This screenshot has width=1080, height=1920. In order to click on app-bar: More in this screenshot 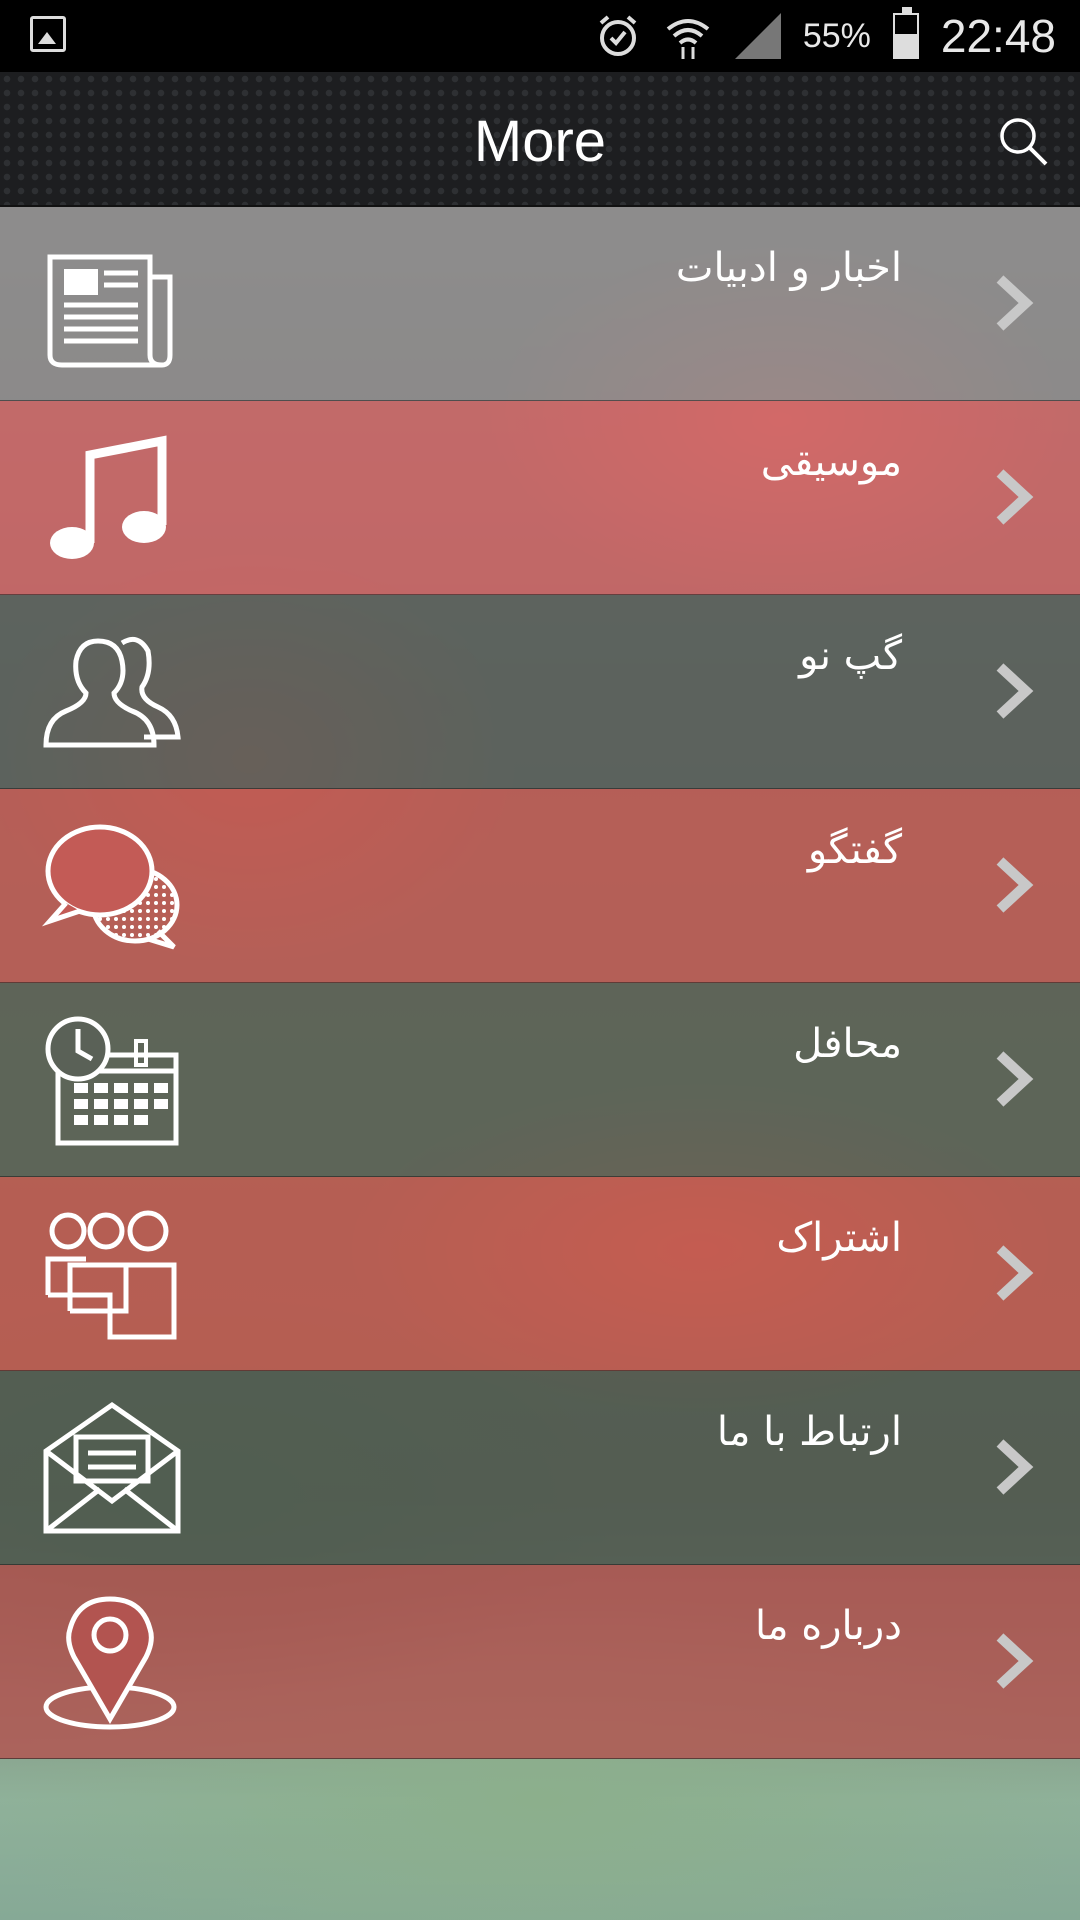, I will do `click(540, 139)`.